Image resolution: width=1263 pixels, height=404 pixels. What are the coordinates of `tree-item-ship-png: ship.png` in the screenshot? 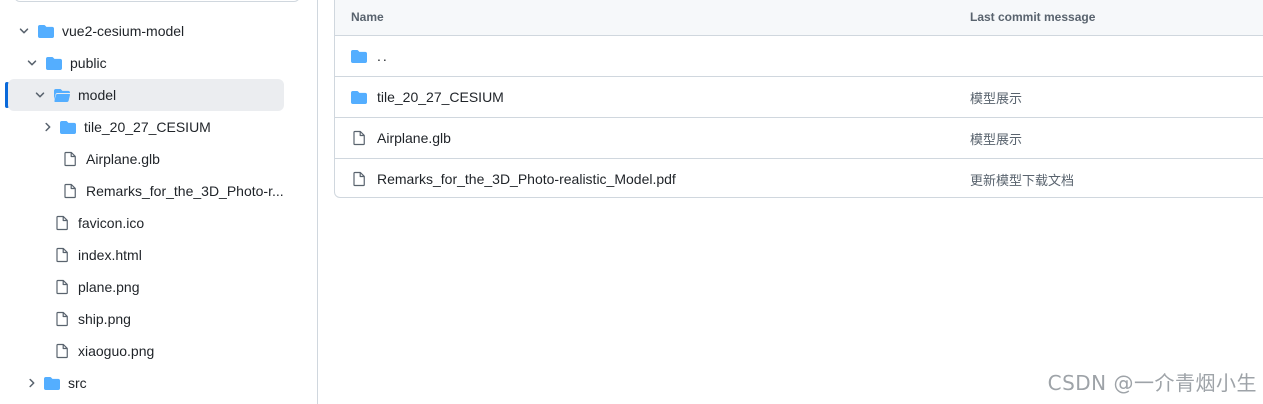 It's located at (146, 319).